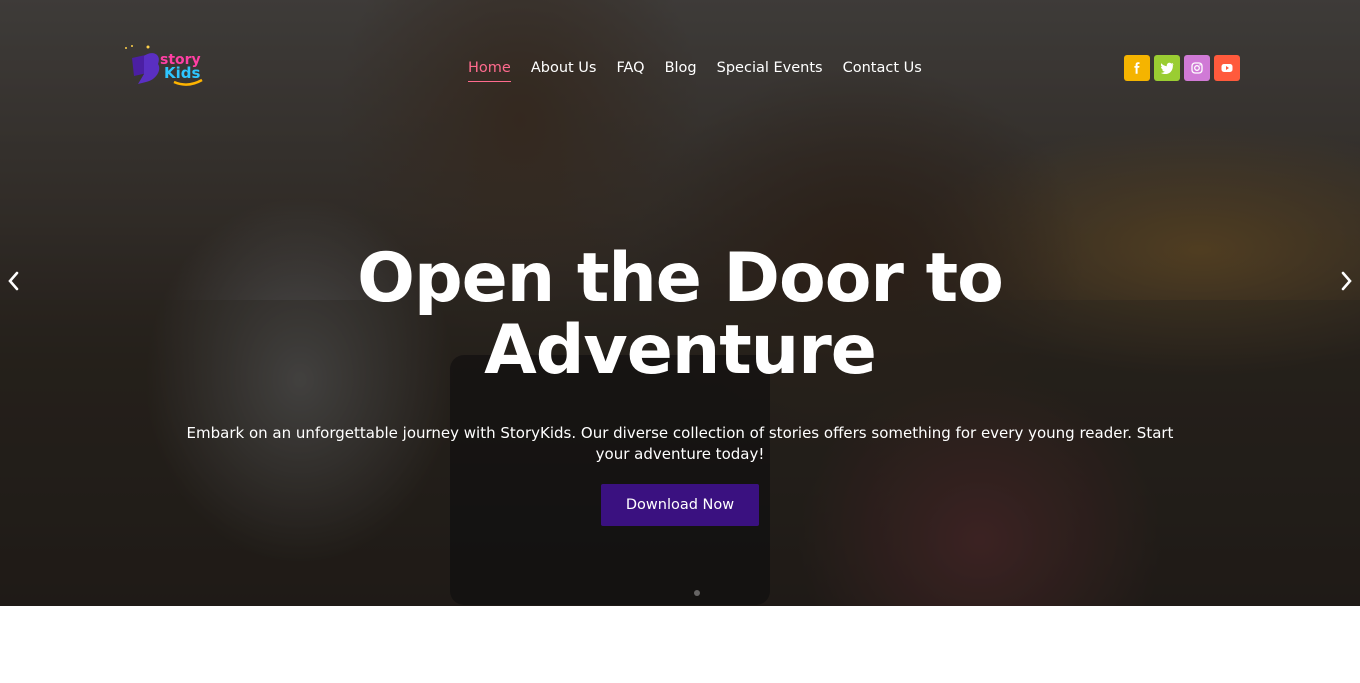 Image resolution: width=1360 pixels, height=683 pixels. I want to click on carousel-next-button, so click(1347, 281).